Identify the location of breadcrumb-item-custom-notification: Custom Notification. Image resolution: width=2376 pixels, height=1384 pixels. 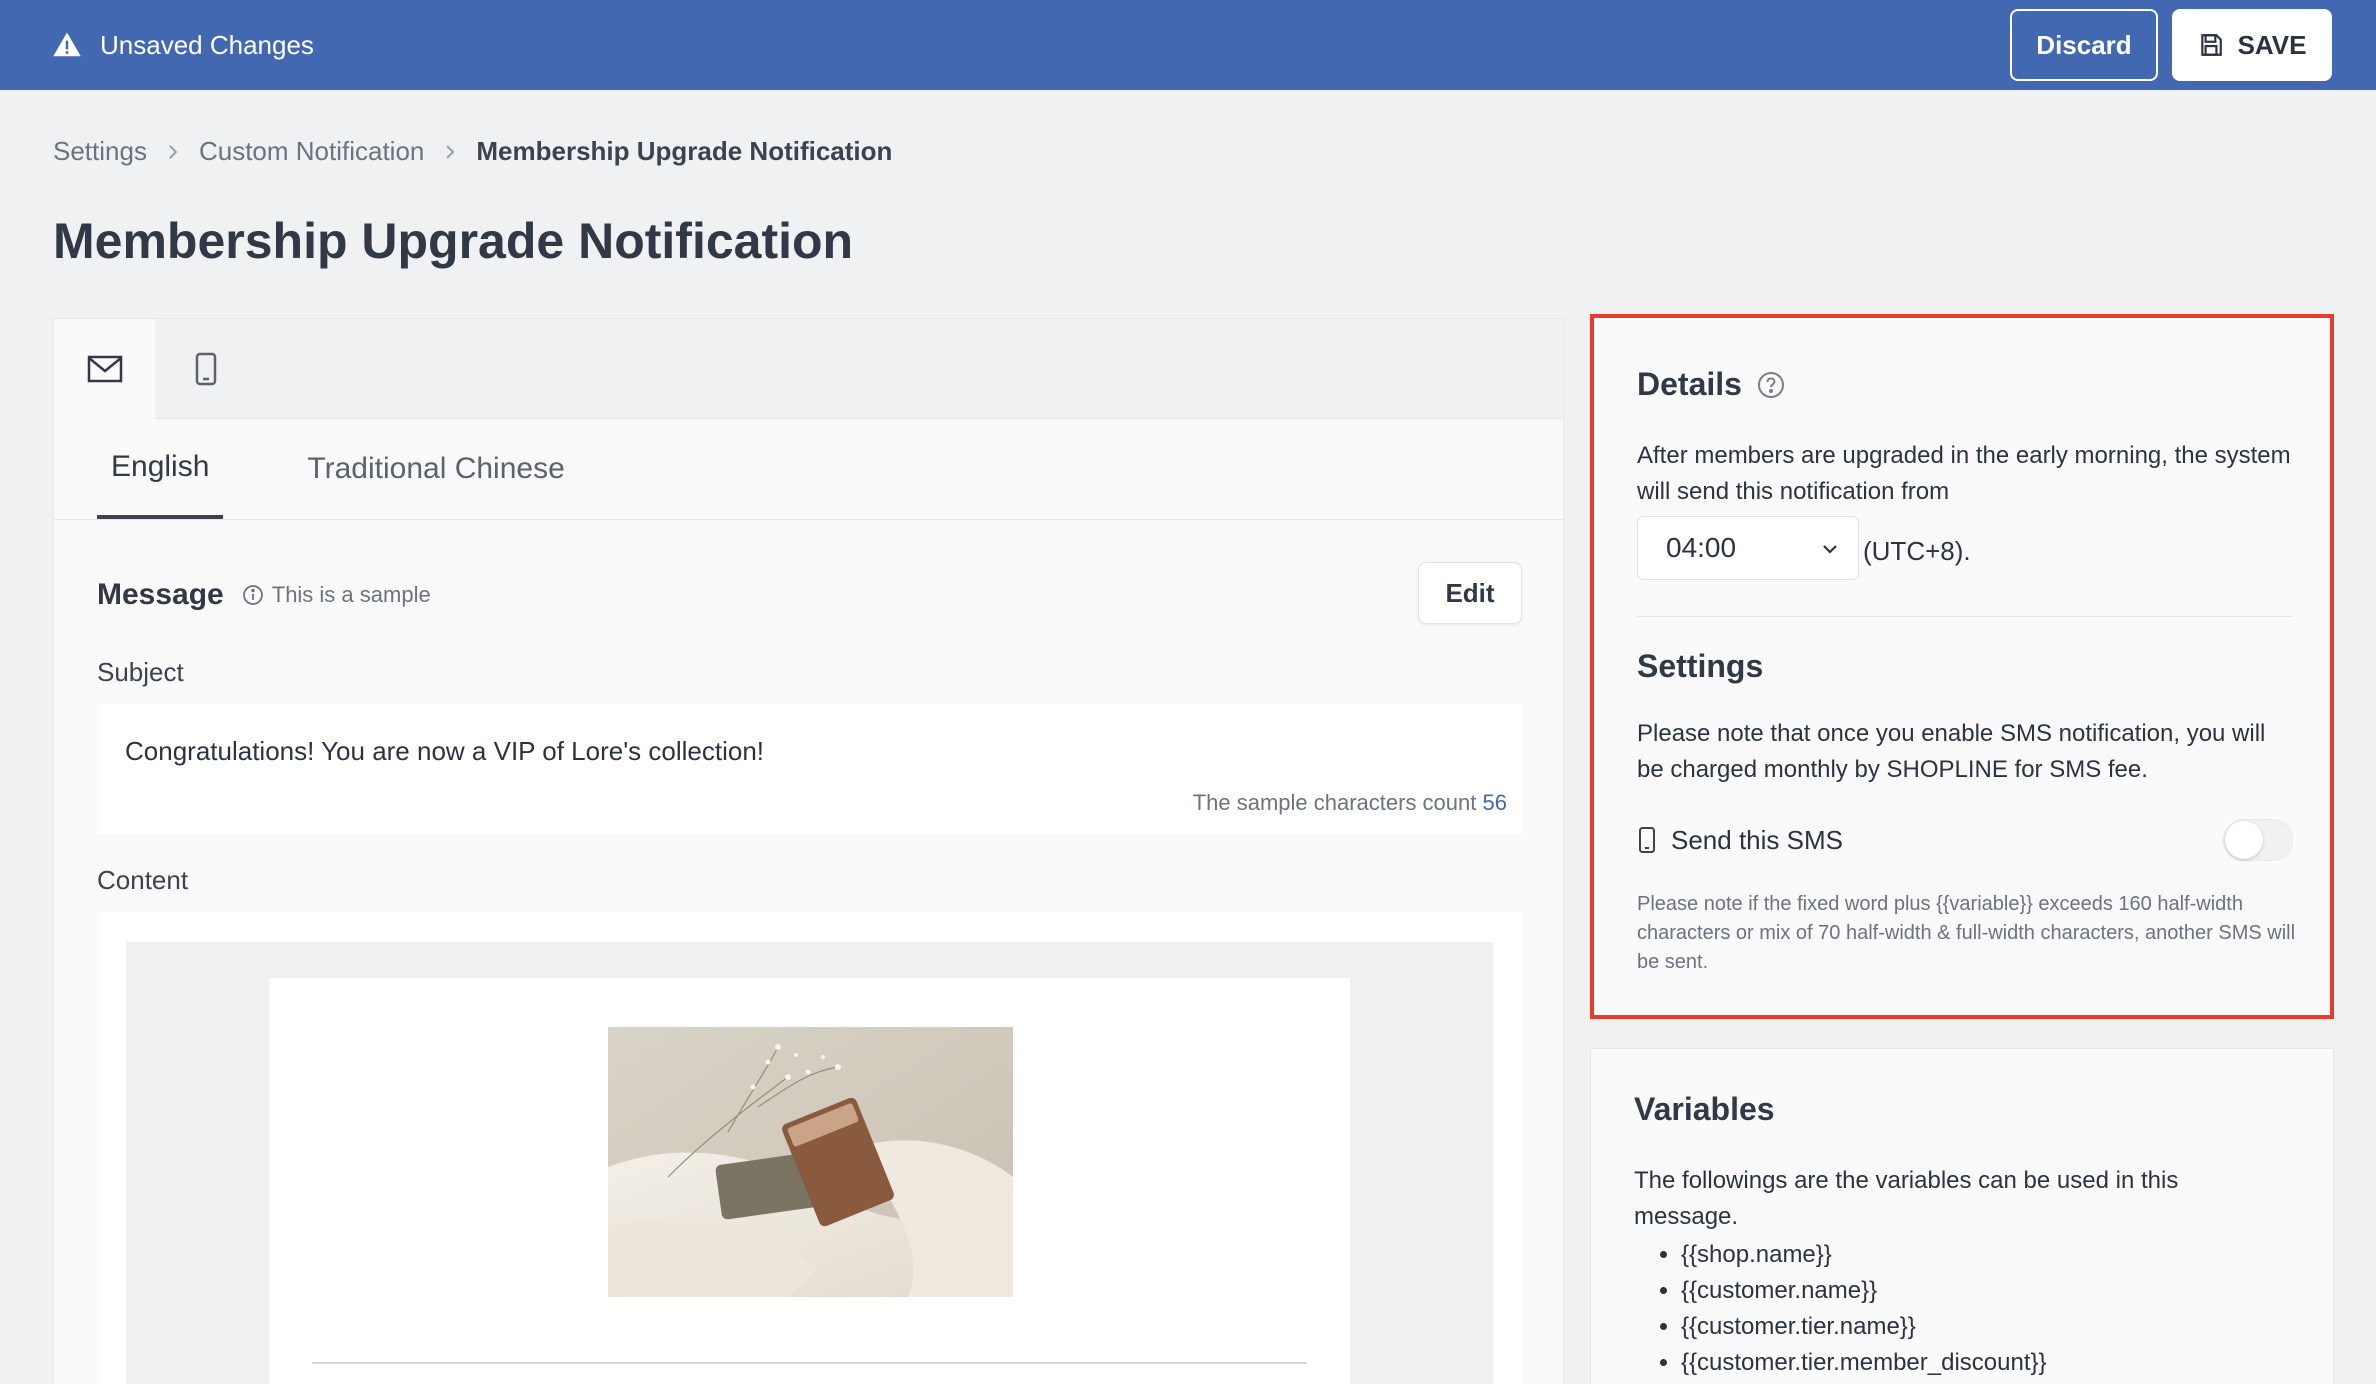
(311, 151).